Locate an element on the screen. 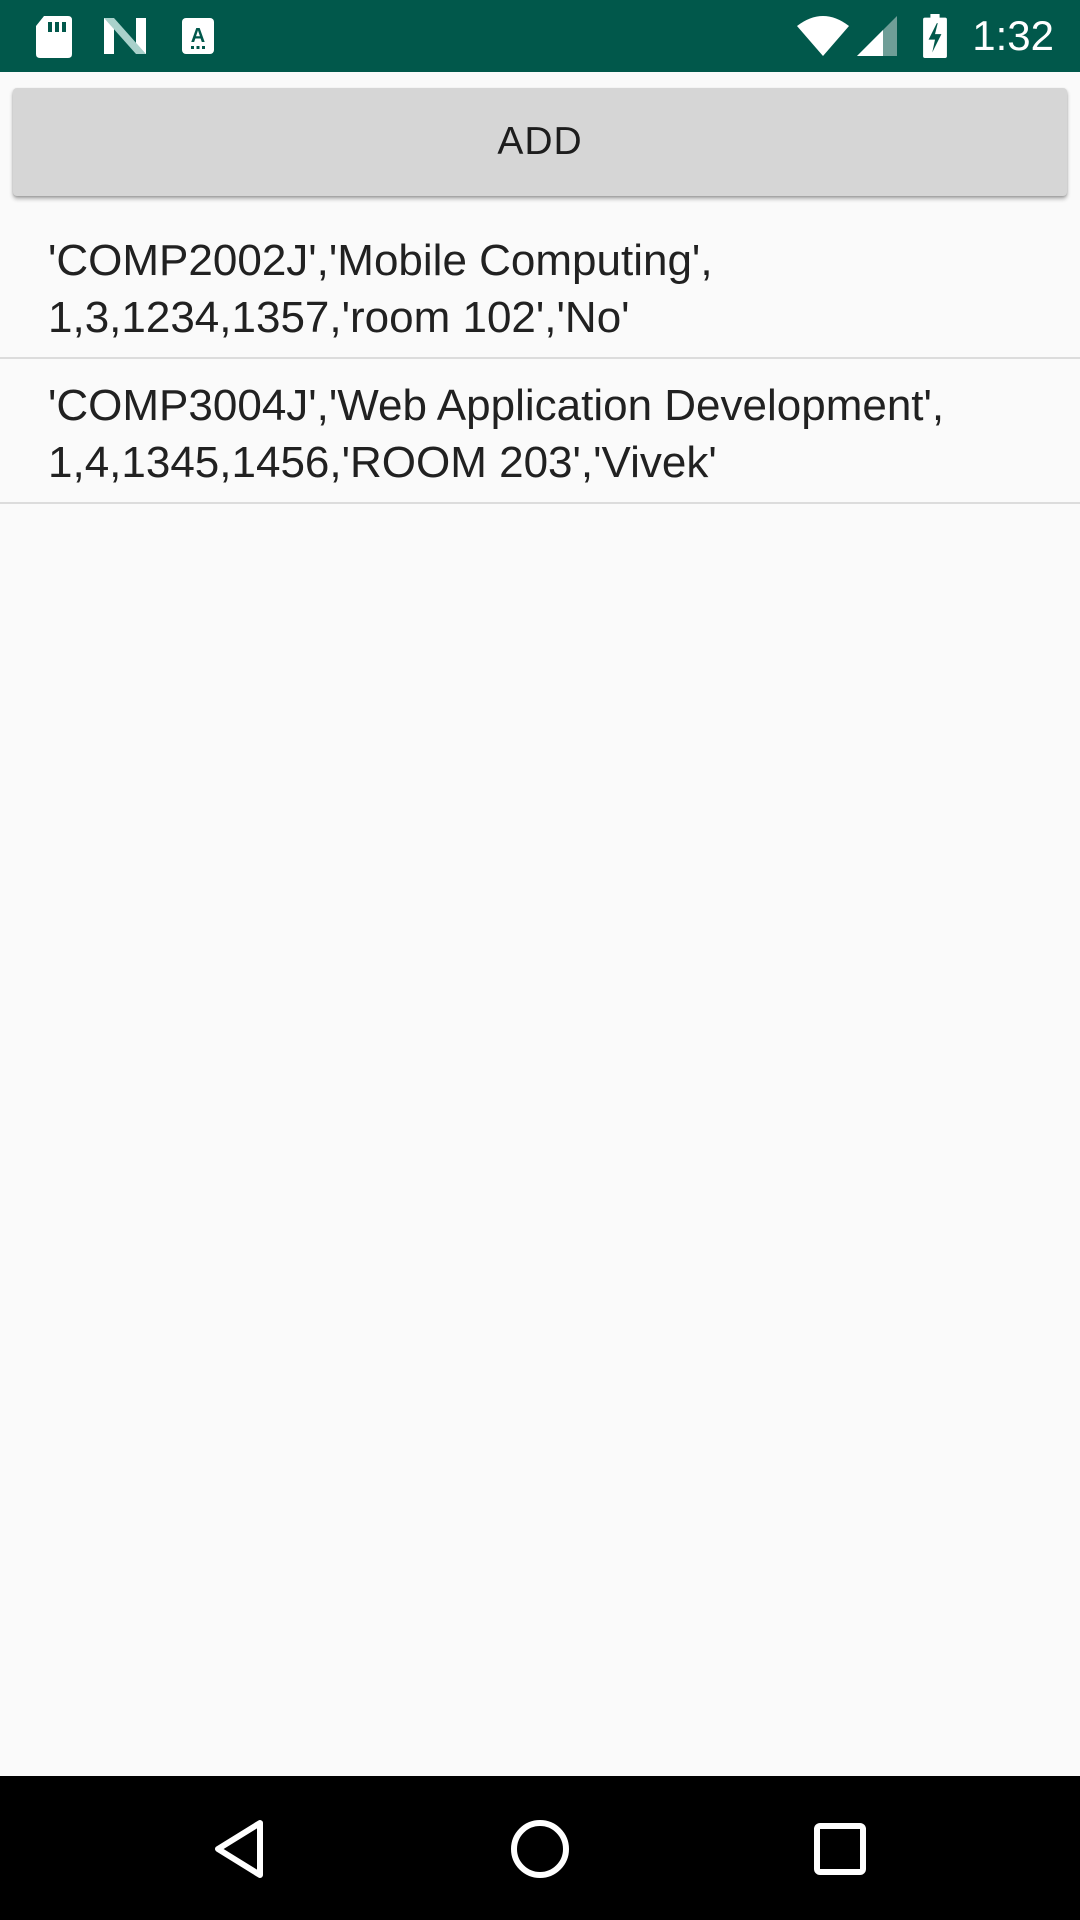  a-text-icon: A is located at coordinates (198, 36).